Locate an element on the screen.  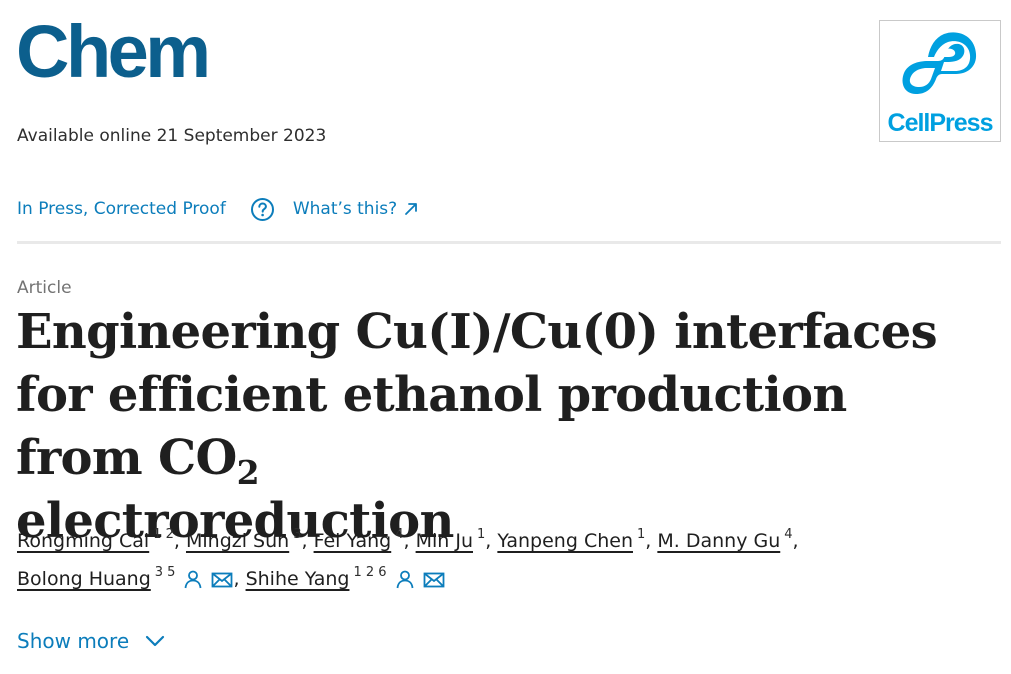
show-more-button: Show more is located at coordinates (91, 641).